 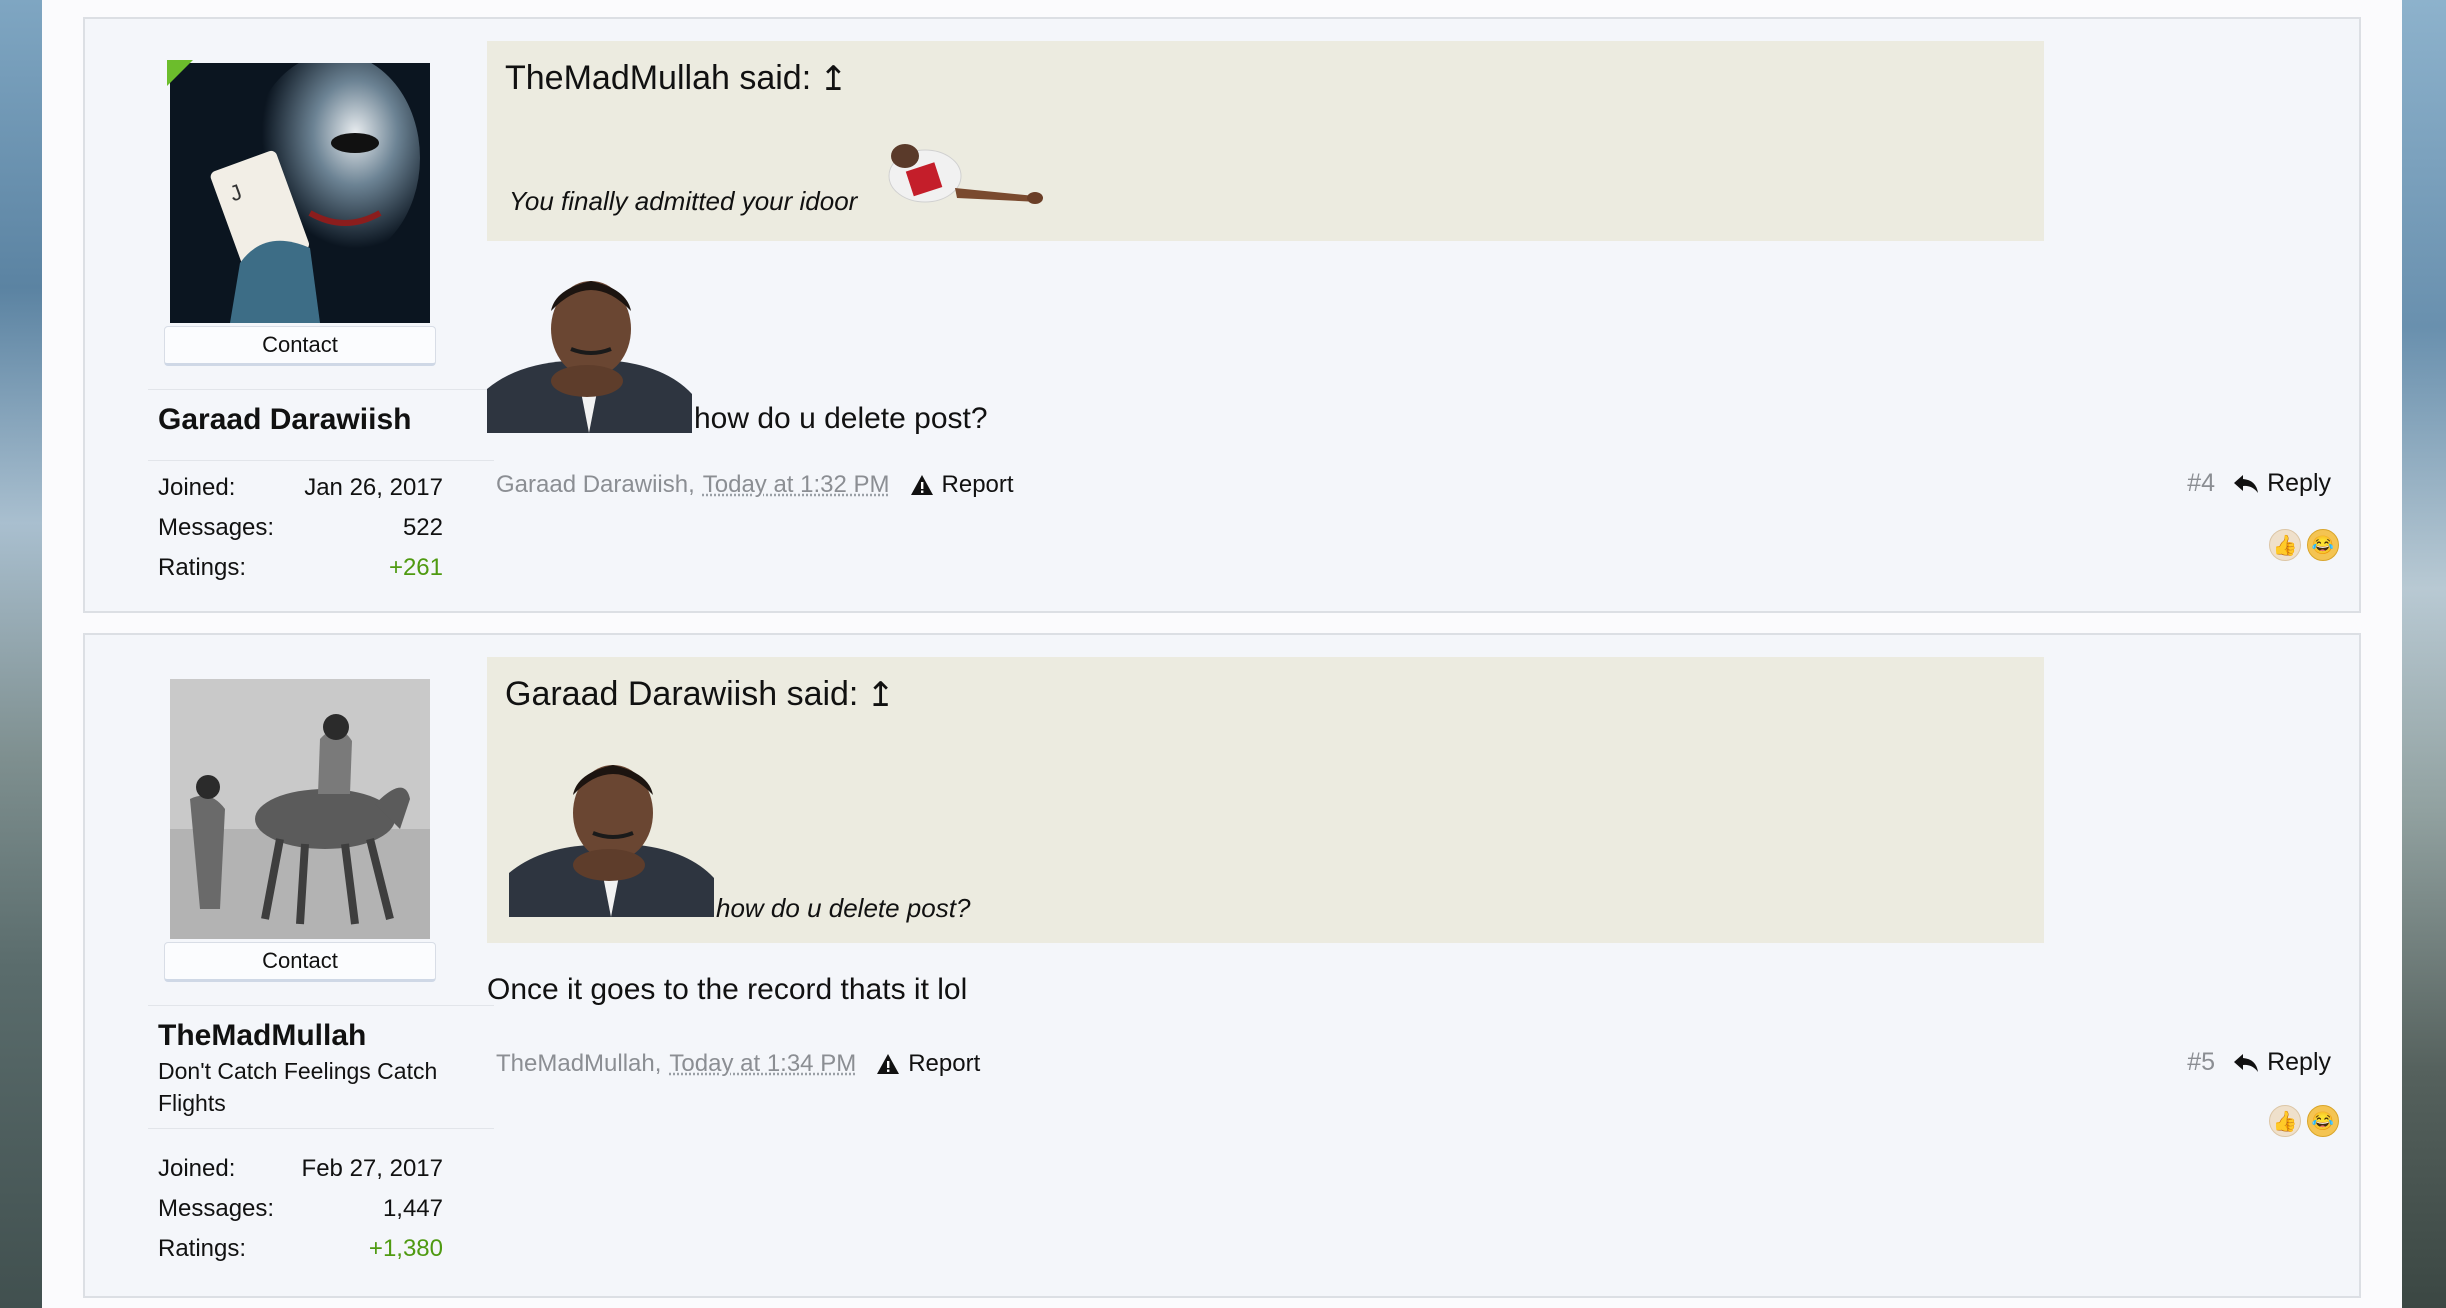 What do you see at coordinates (796, 485) in the screenshot?
I see `post-timestamp: Today at 1:32 PM` at bounding box center [796, 485].